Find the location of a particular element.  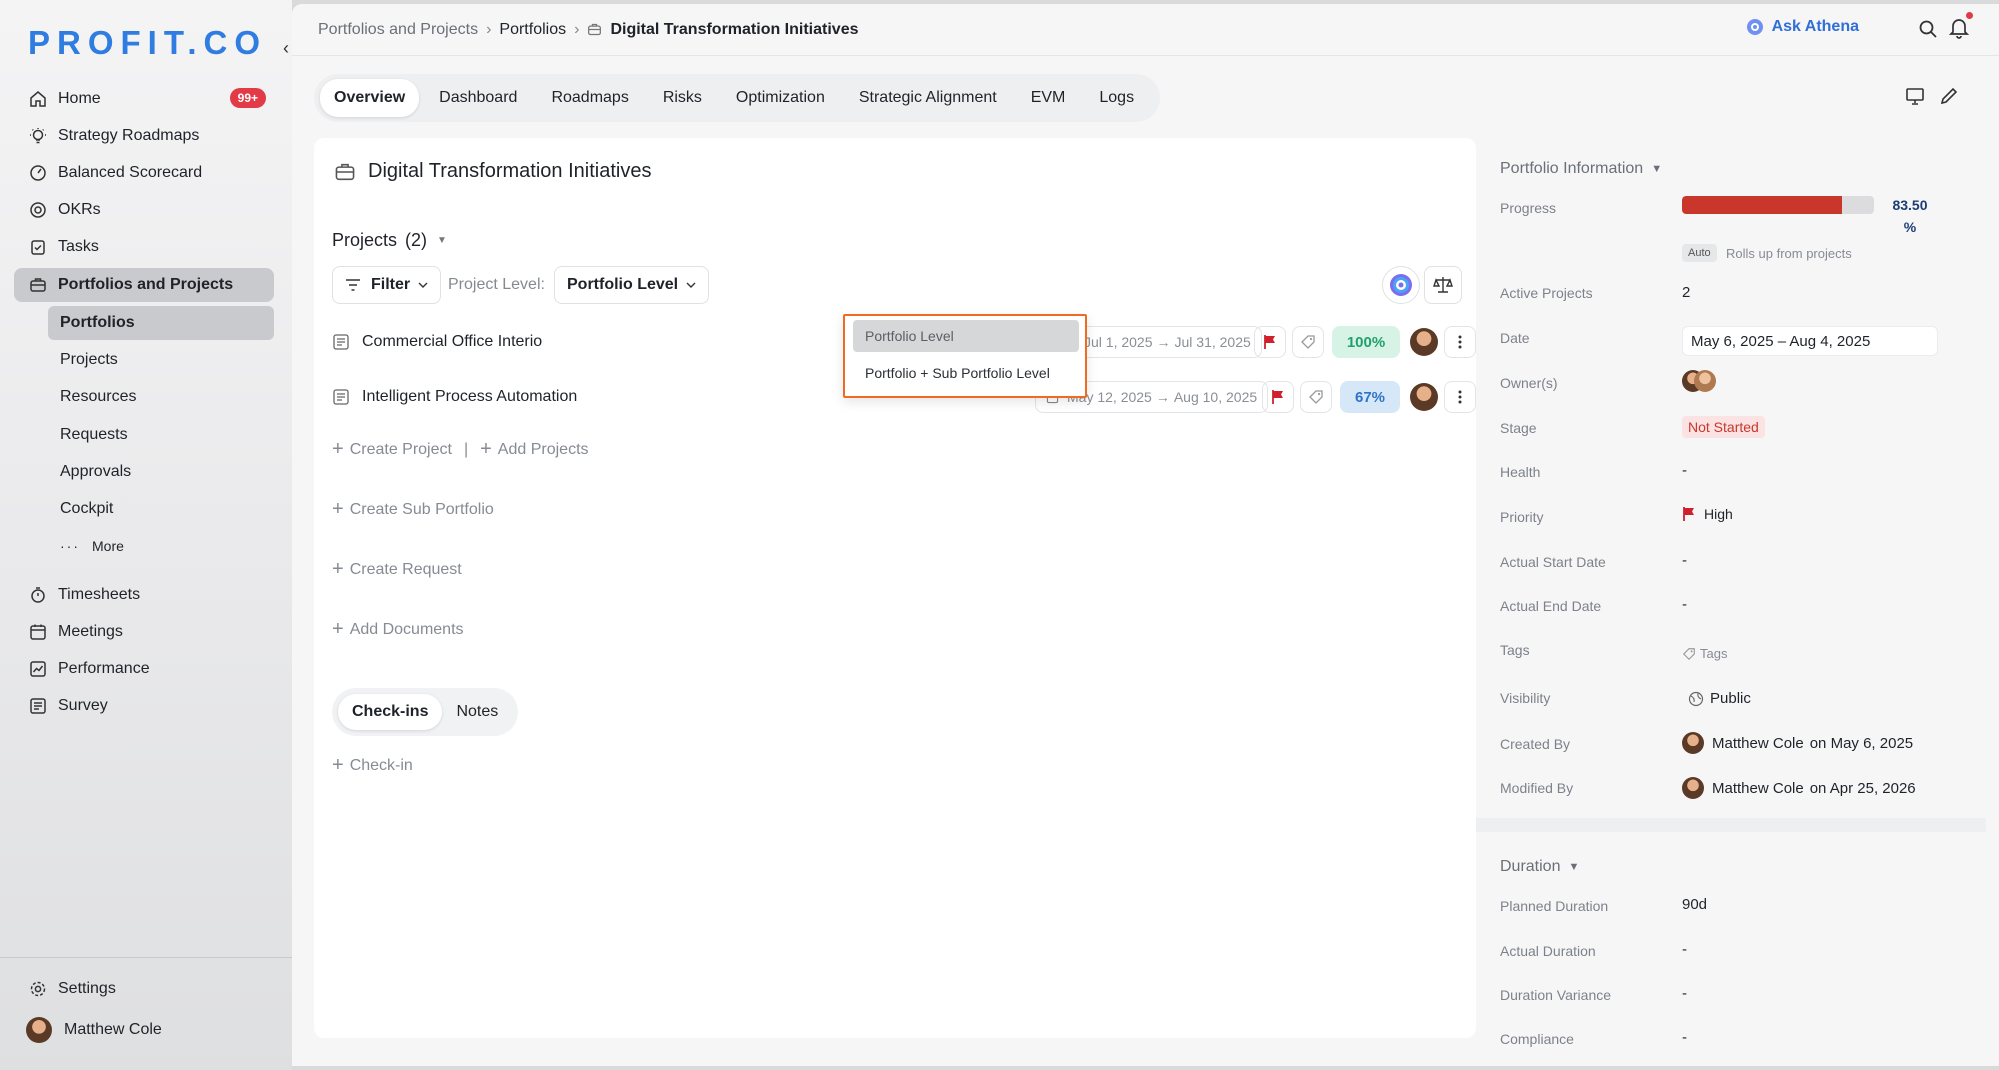

sidebar-subitem-requests: Requests is located at coordinates (161, 435).